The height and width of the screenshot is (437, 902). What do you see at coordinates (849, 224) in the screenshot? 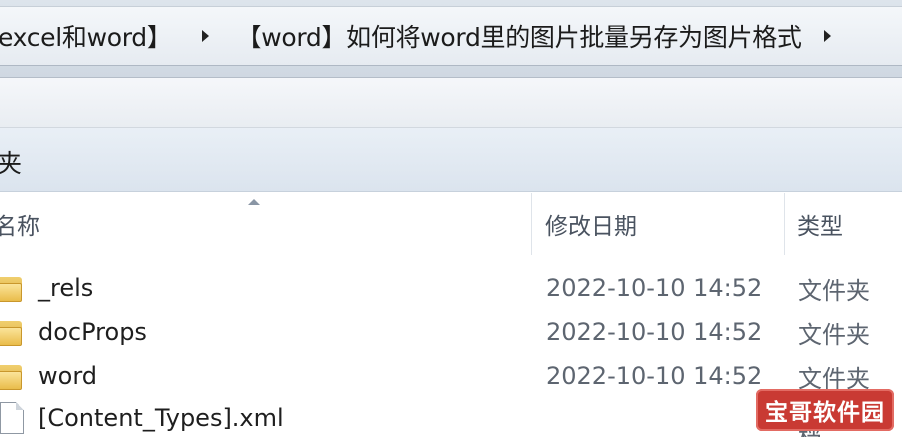
I see `column-header-type: 类型` at bounding box center [849, 224].